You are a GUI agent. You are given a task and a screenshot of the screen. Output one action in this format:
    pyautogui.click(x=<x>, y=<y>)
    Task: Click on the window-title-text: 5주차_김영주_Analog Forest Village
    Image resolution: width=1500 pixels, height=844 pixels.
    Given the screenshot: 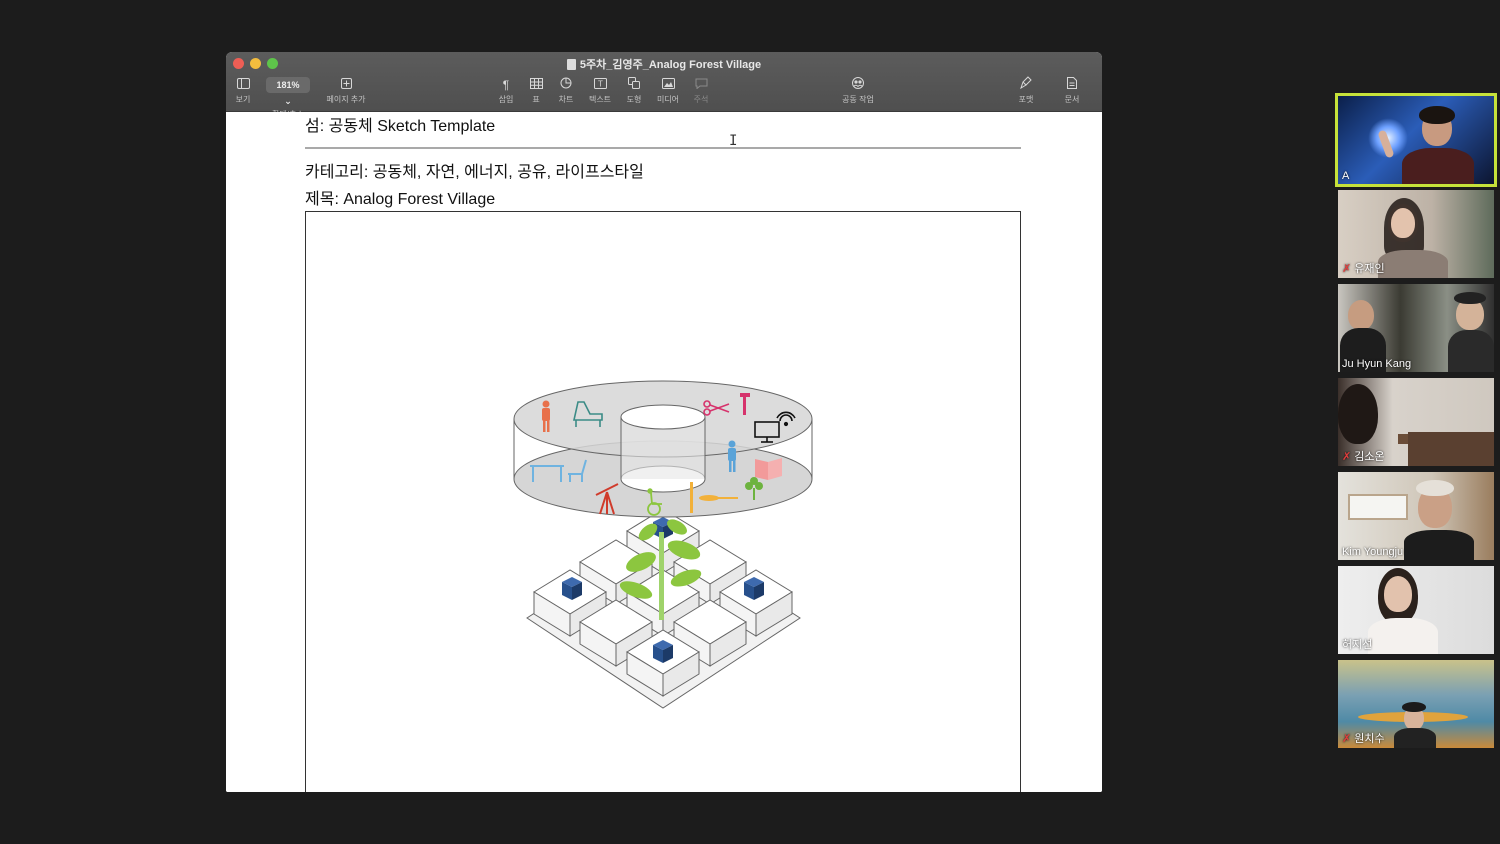 What is the action you would take?
    pyautogui.click(x=670, y=65)
    